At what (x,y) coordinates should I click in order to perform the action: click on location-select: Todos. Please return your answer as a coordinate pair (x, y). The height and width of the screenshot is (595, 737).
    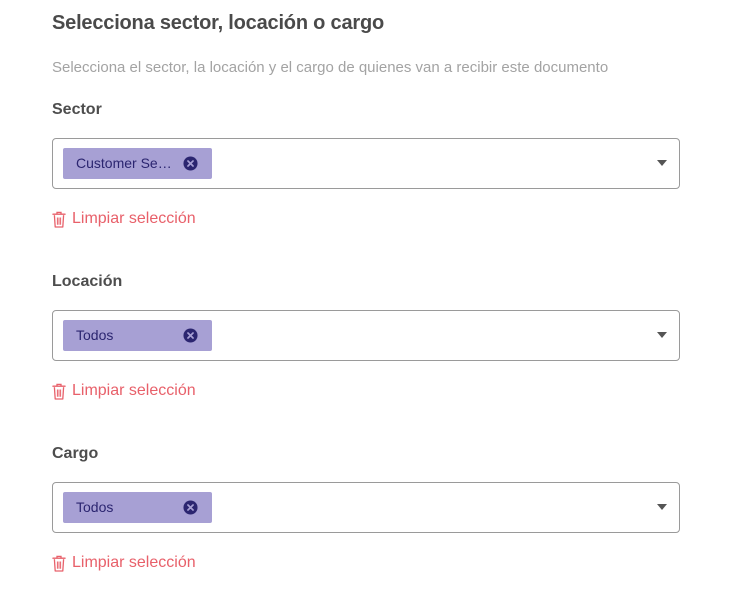
    Looking at the image, I should click on (366, 335).